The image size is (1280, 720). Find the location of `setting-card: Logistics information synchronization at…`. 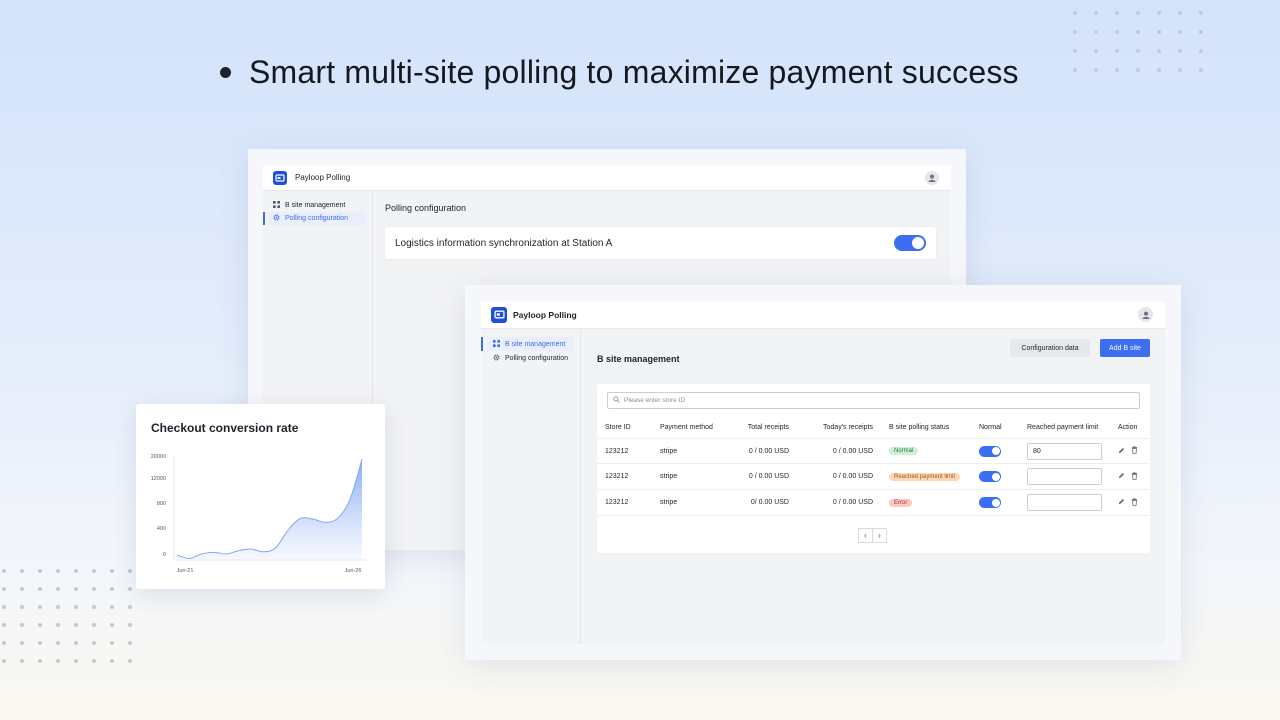

setting-card: Logistics information synchronization at… is located at coordinates (660, 243).